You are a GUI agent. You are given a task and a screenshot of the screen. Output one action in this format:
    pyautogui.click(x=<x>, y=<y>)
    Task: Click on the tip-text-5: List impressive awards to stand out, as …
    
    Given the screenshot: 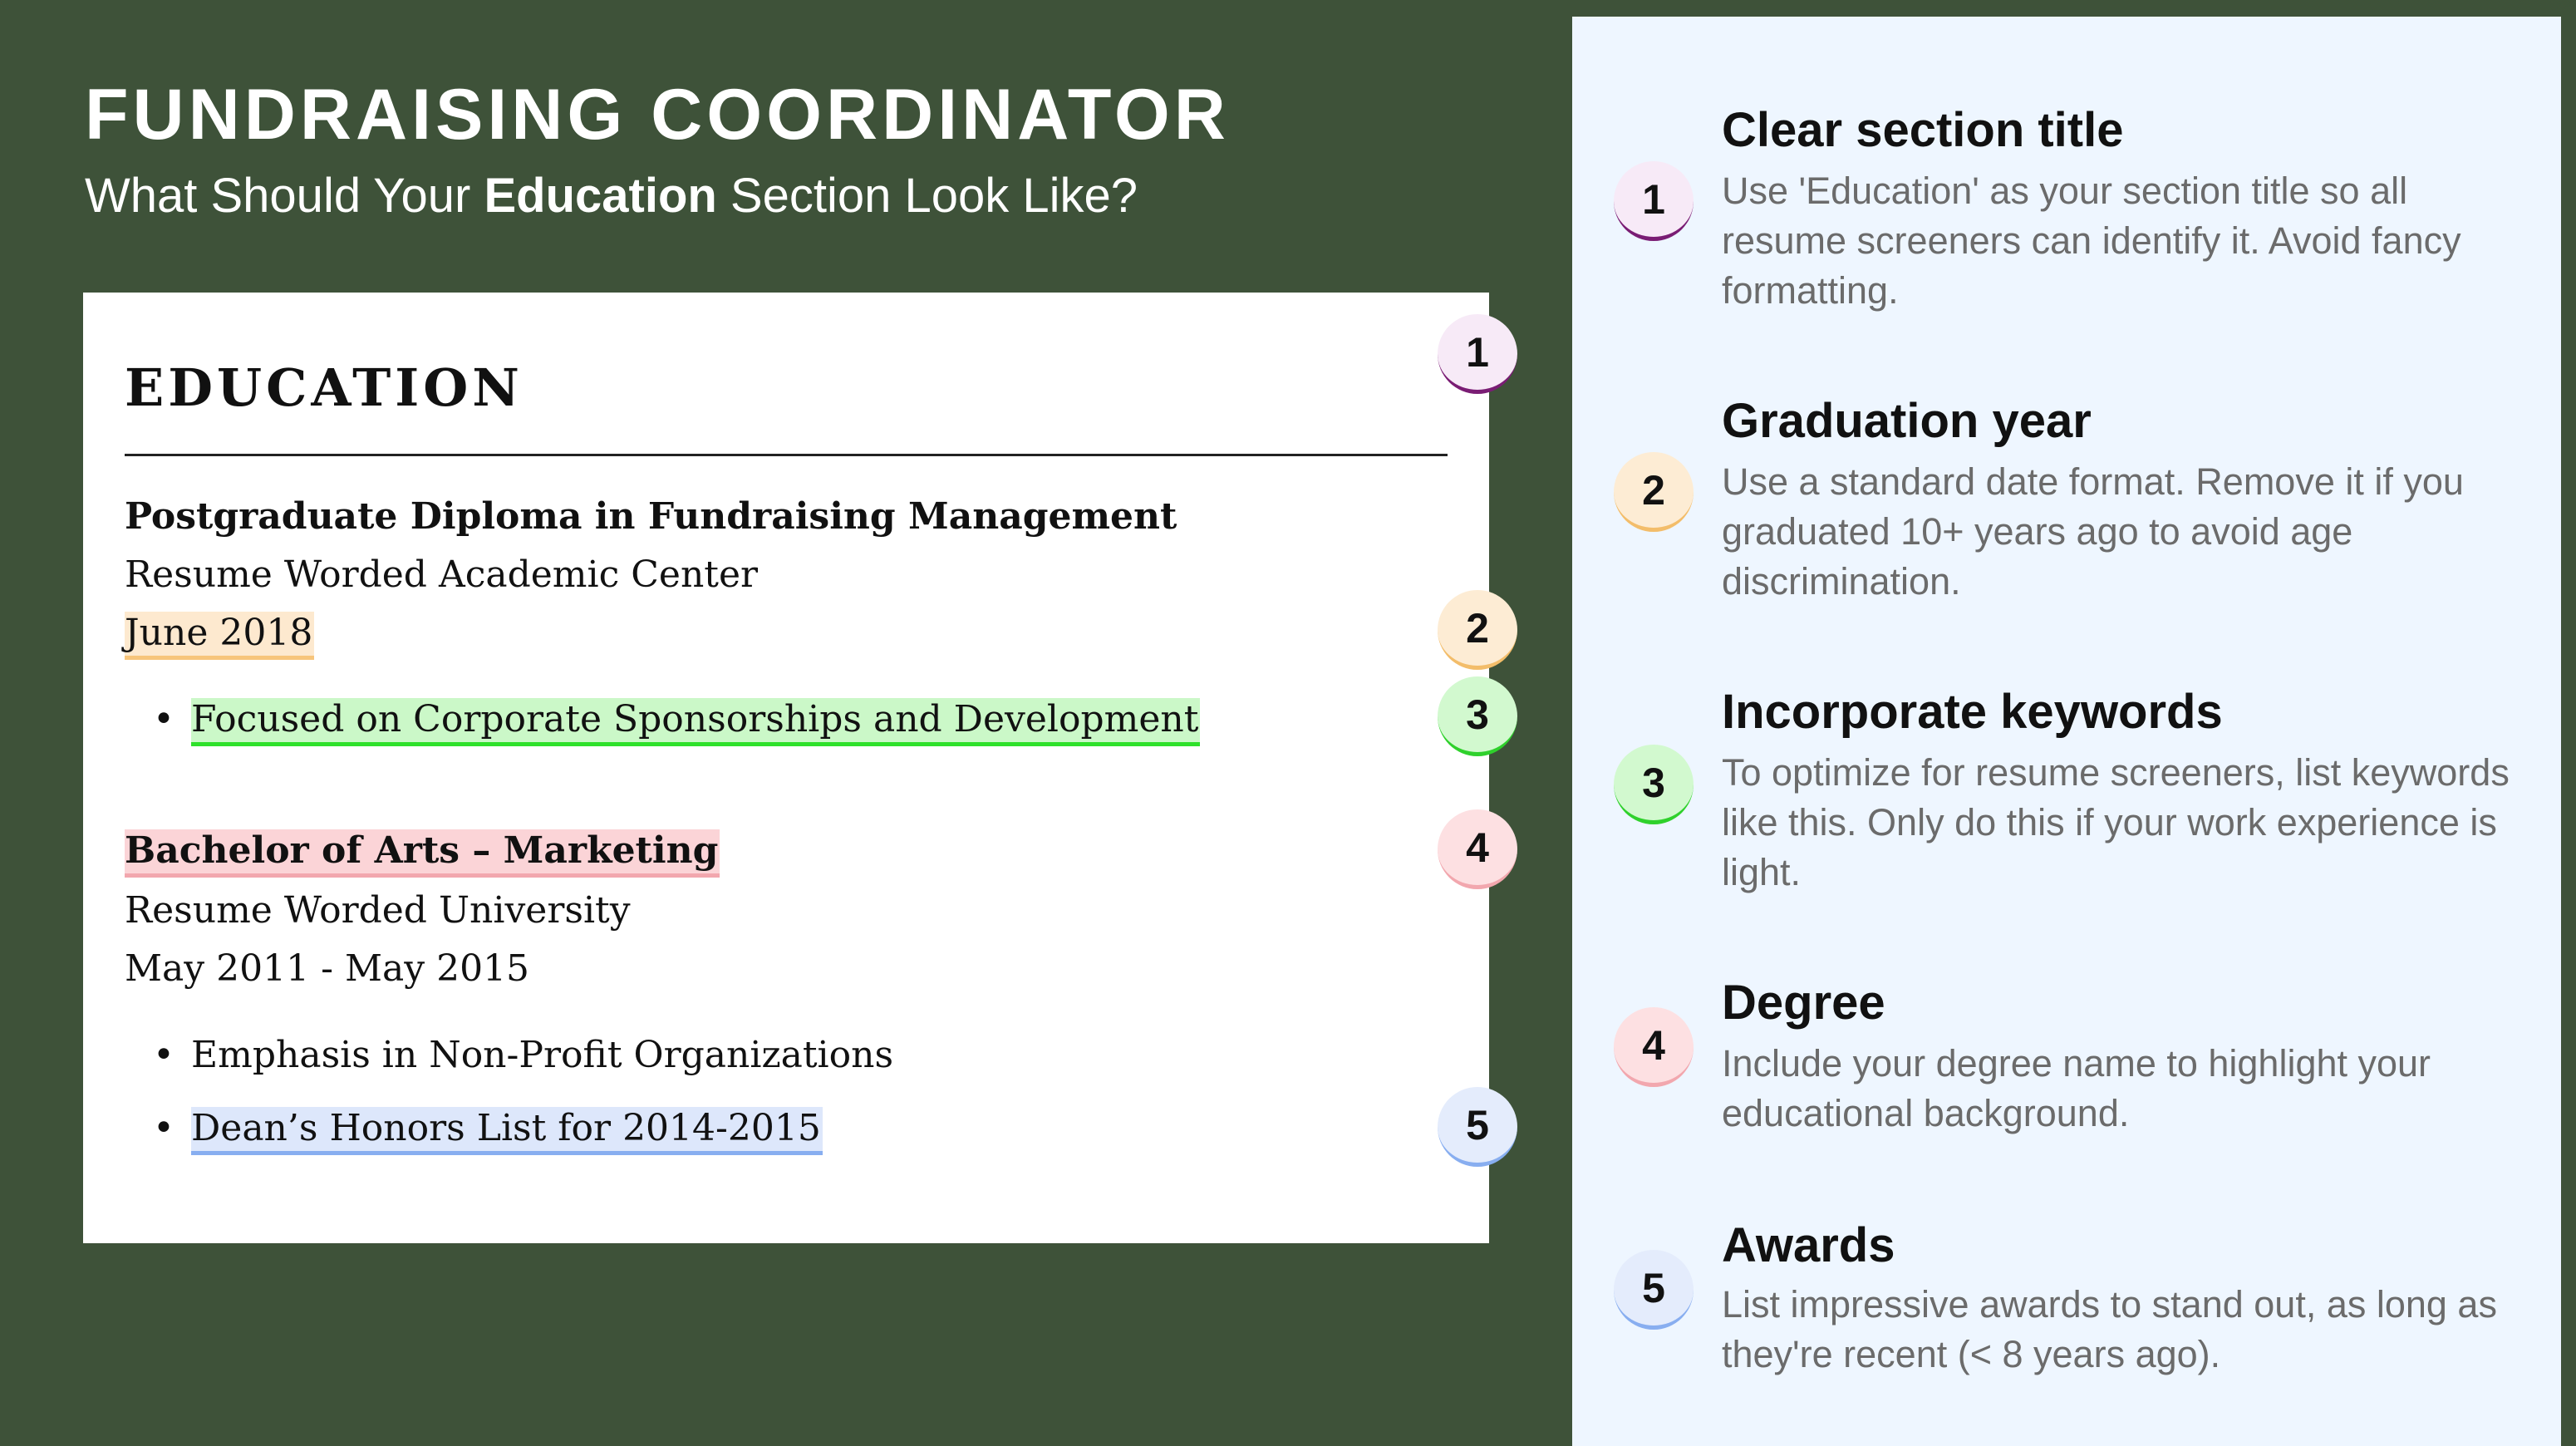 What is the action you would take?
    pyautogui.click(x=2109, y=1329)
    